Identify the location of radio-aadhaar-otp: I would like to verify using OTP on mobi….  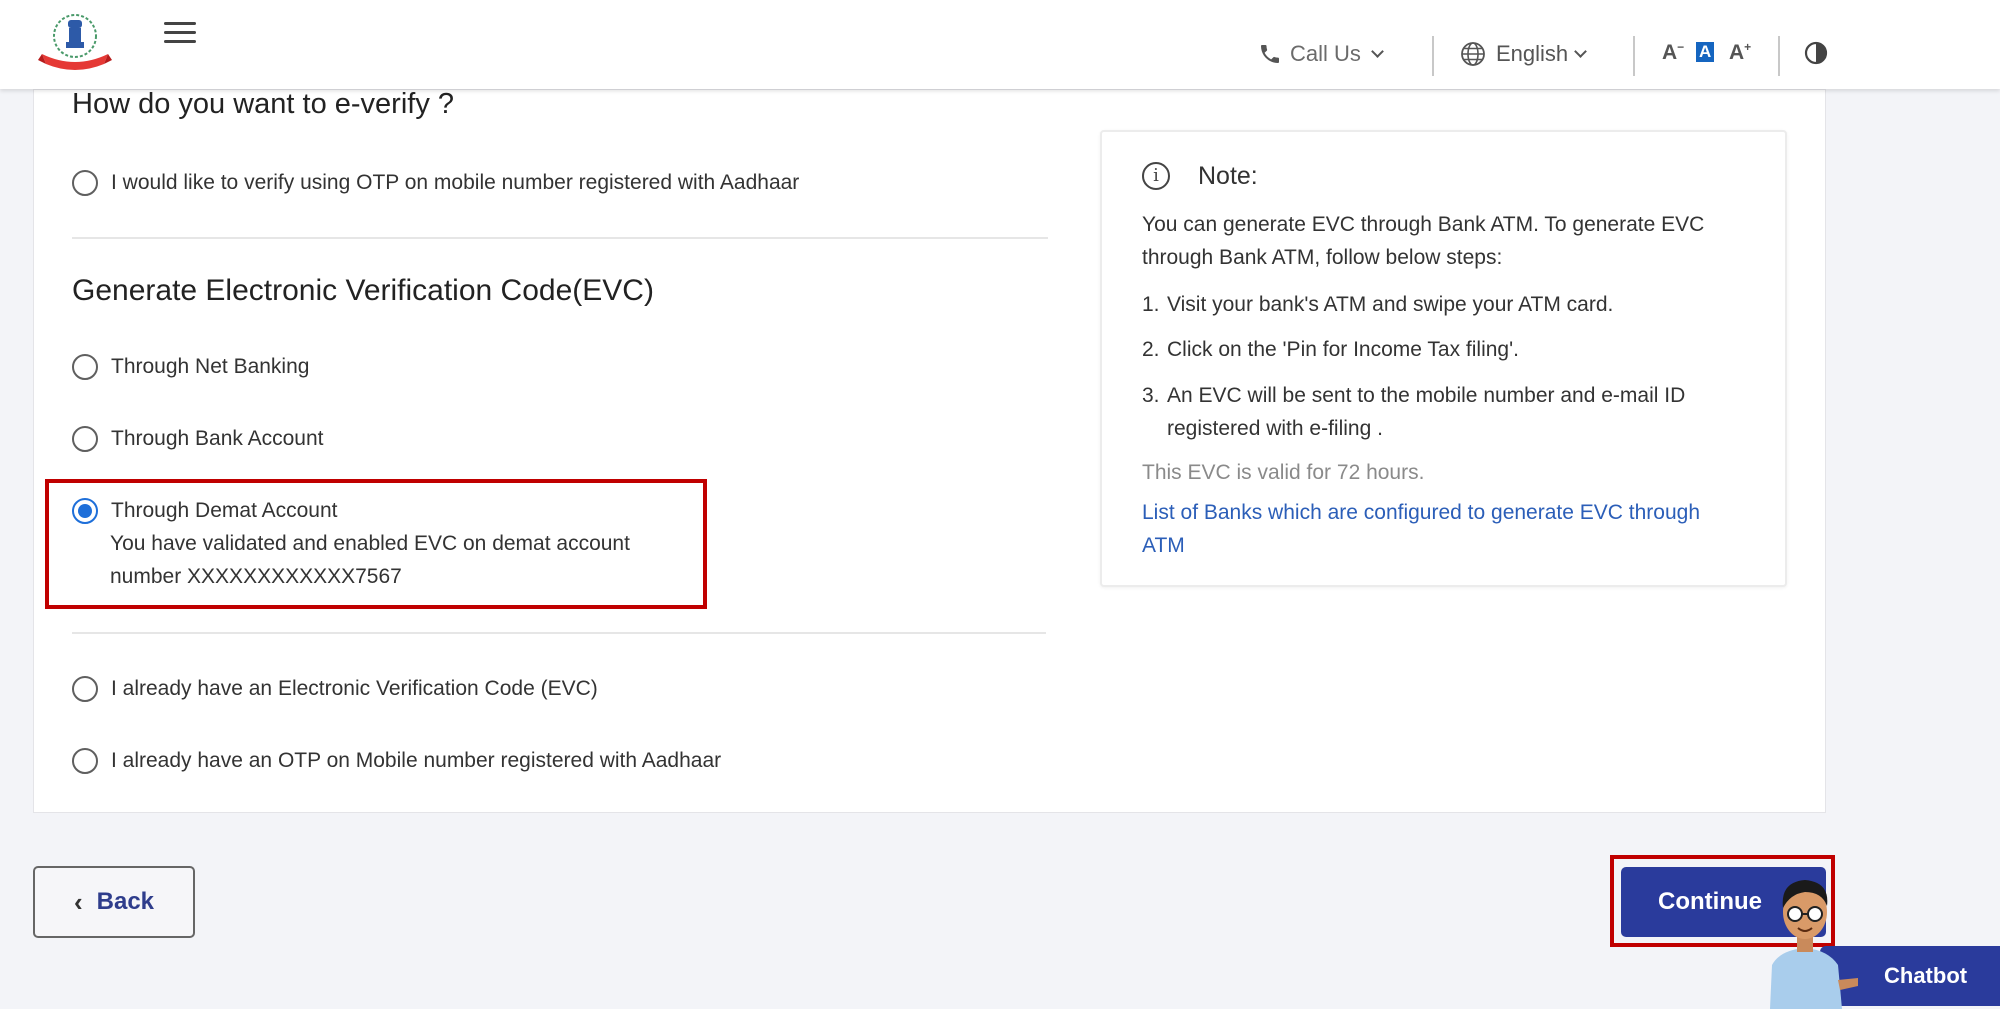
(435, 183).